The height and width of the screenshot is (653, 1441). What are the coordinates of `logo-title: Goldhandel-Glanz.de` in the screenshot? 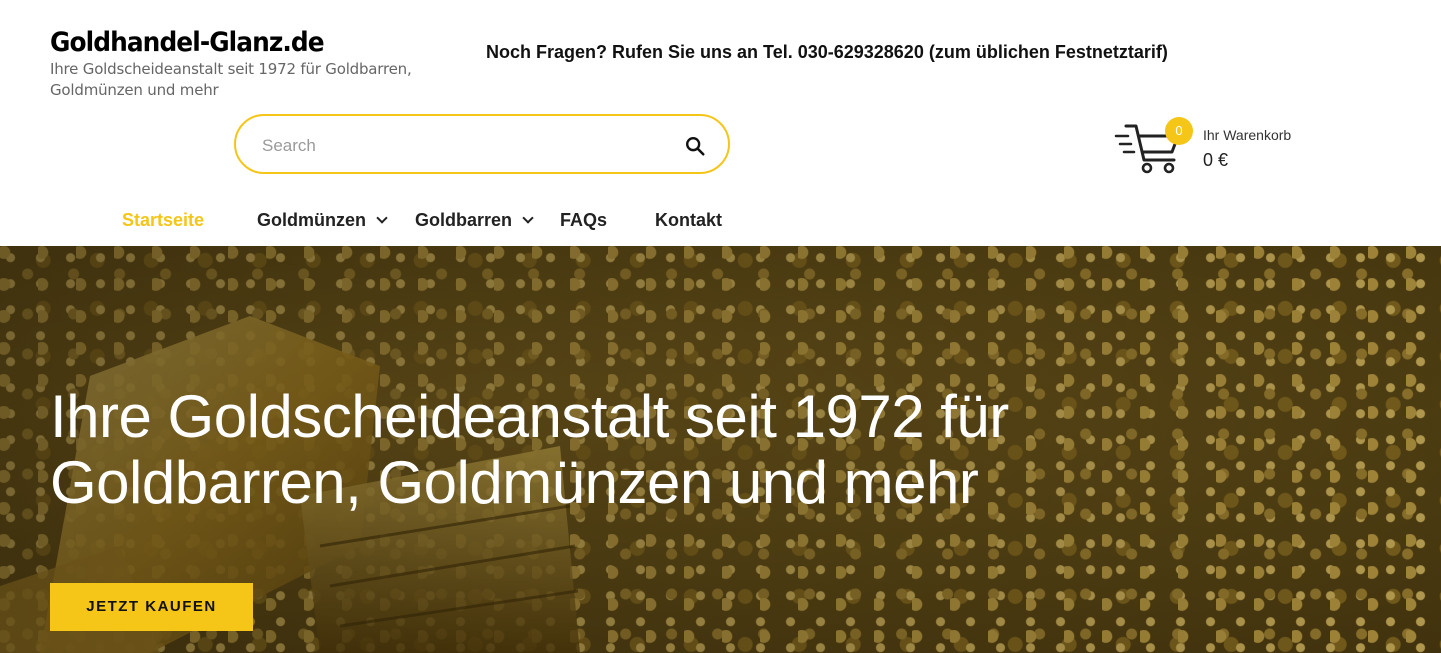 It's located at (187, 42).